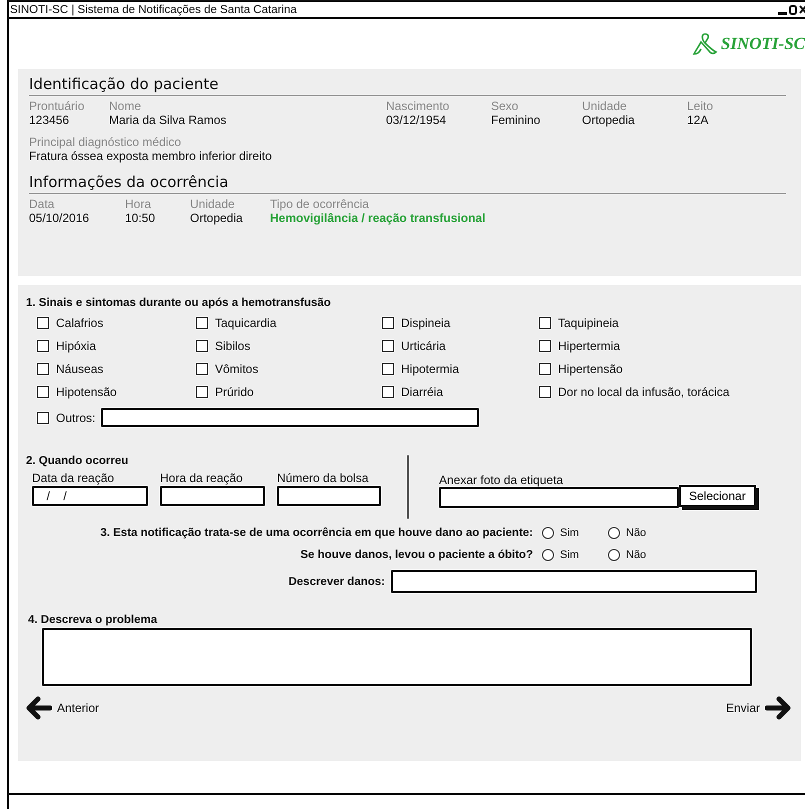 The image size is (805, 809). I want to click on window-title: SINOTI-SC | Sistema de Notificações de Santa Catarina, so click(153, 10).